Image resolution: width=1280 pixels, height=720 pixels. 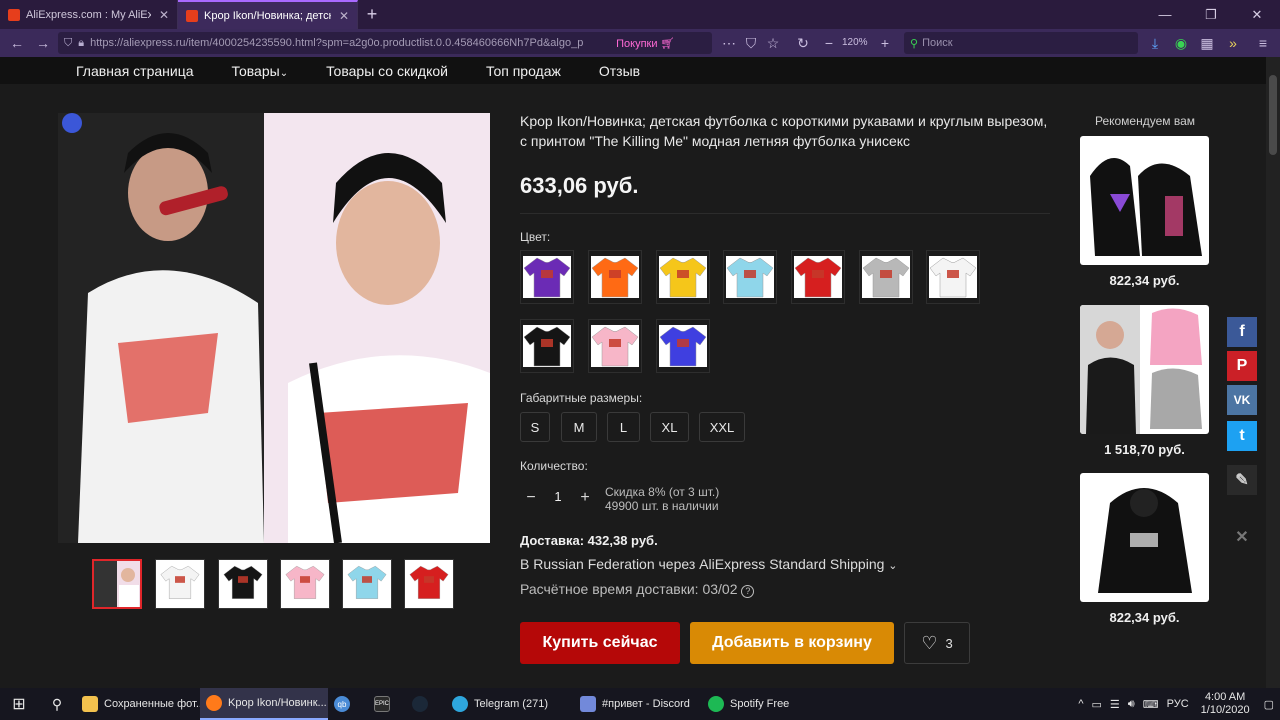 I want to click on size-xl-button: XL, so click(x=669, y=427).